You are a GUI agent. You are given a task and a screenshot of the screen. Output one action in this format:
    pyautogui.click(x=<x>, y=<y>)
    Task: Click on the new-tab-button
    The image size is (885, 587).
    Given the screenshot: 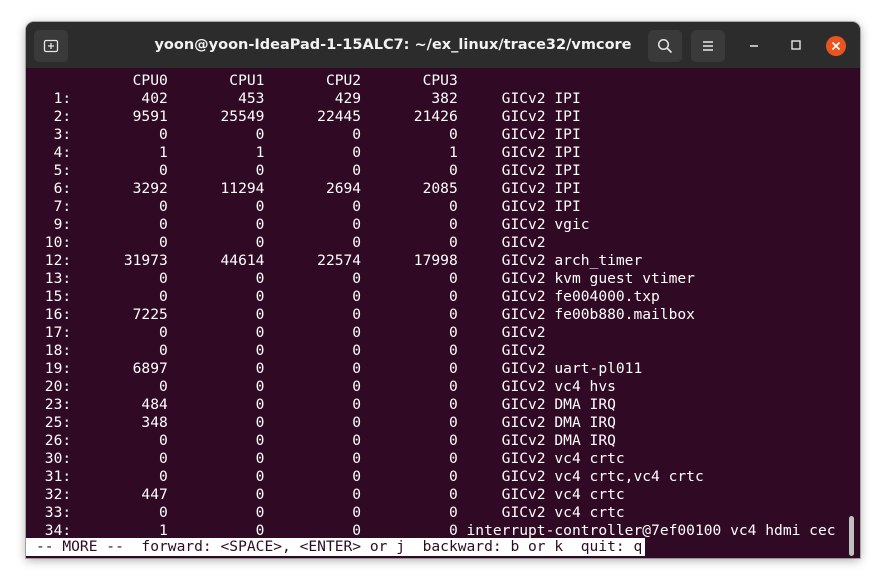 What is the action you would take?
    pyautogui.click(x=51, y=46)
    